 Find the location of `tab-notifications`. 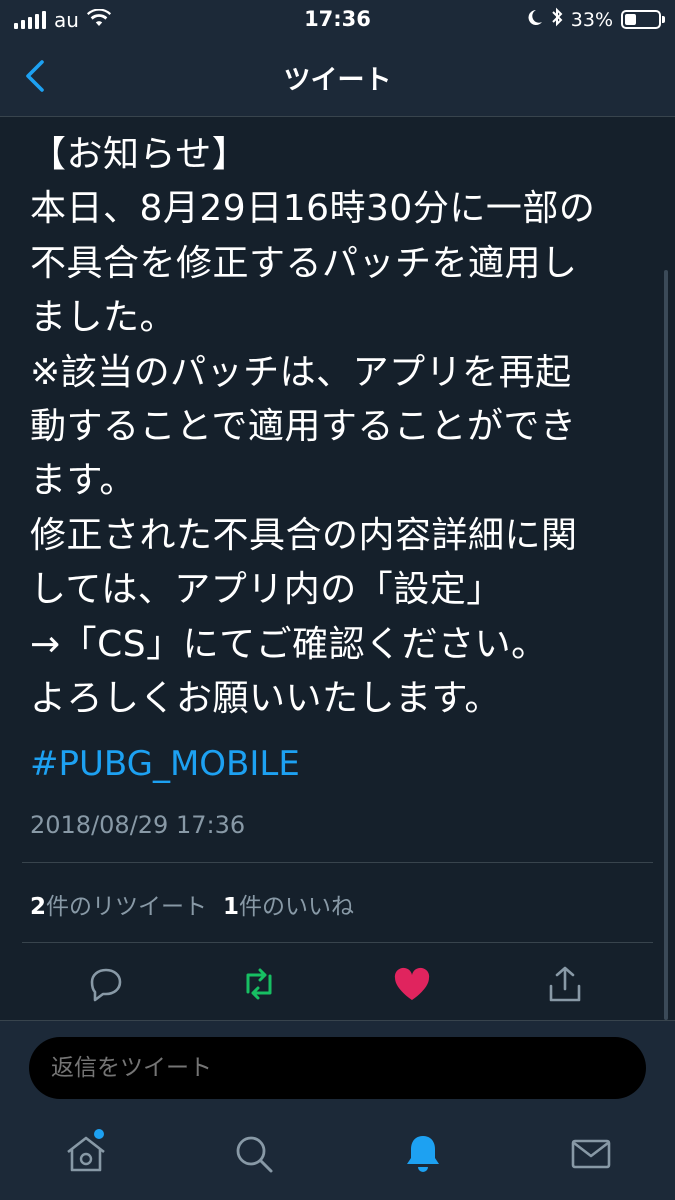

tab-notifications is located at coordinates (423, 1154).